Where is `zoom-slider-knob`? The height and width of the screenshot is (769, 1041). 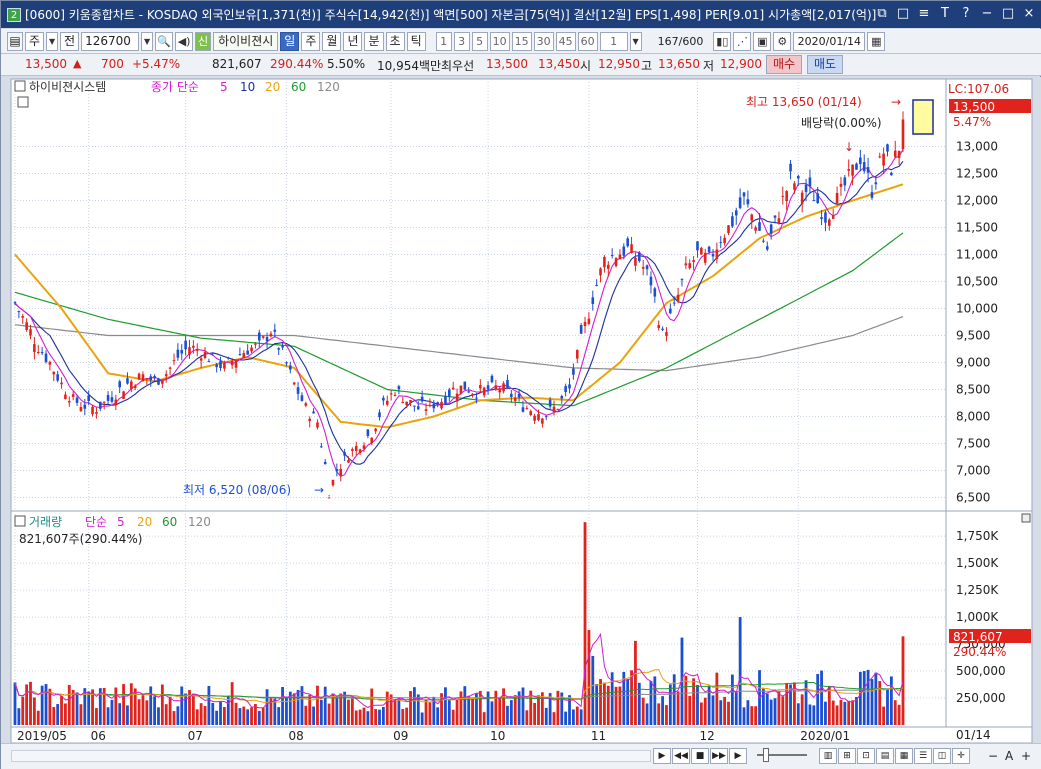 zoom-slider-knob is located at coordinates (766, 755).